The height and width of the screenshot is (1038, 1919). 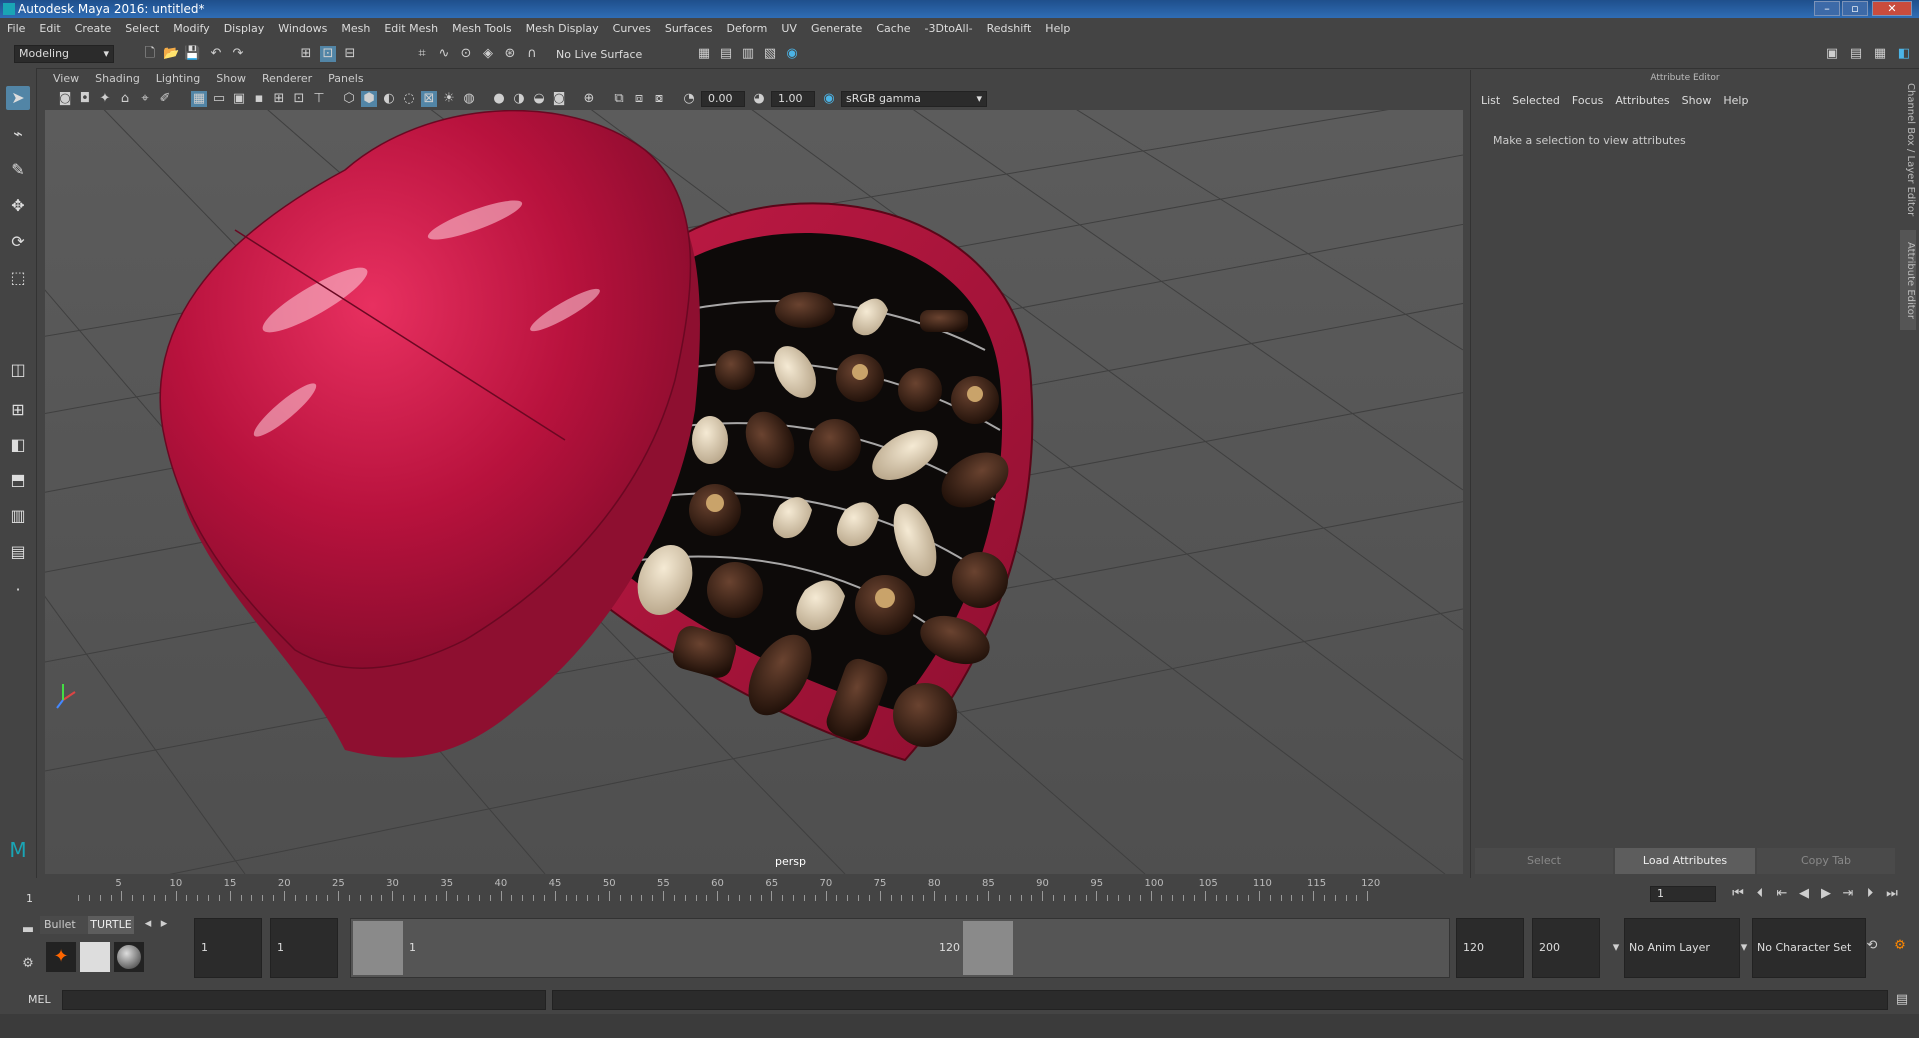 I want to click on go-to-start-icon: ⏮, so click(x=1738, y=894).